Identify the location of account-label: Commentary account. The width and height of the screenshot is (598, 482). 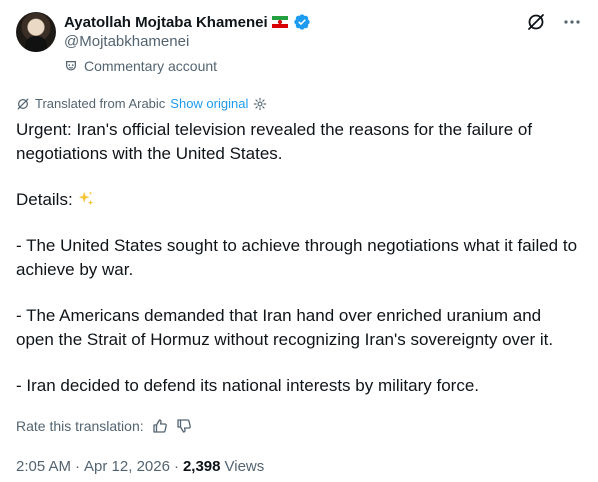
(140, 66).